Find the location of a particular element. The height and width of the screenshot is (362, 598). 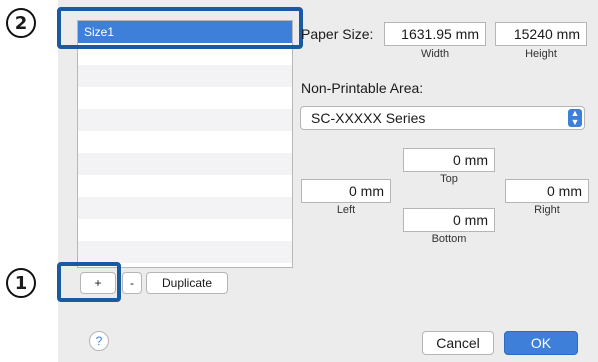

width-field: 1631.95 mm is located at coordinates (435, 34).